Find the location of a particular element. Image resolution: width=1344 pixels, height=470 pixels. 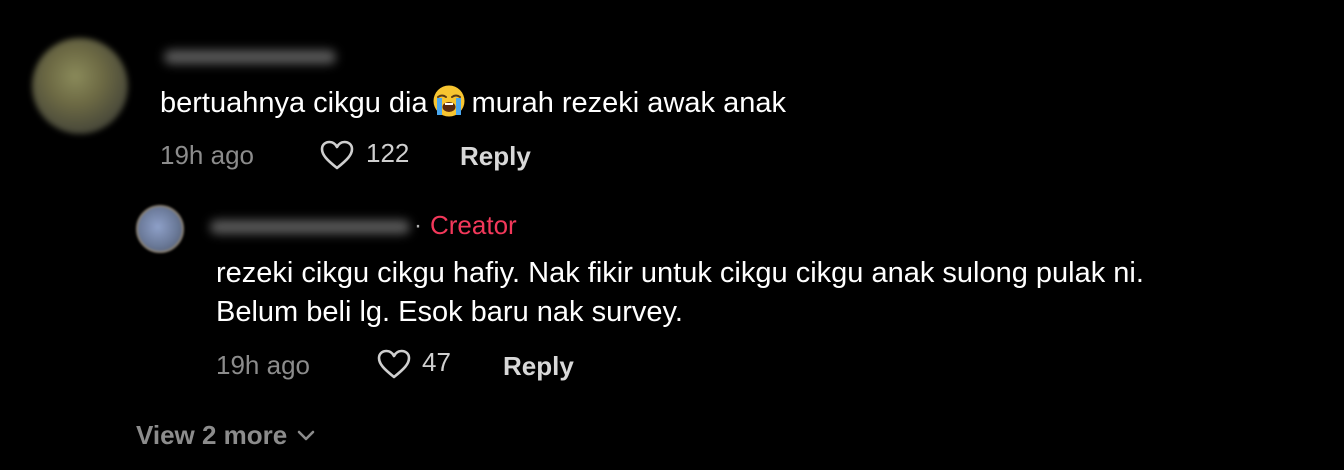

commenter-avatar is located at coordinates (80, 86).